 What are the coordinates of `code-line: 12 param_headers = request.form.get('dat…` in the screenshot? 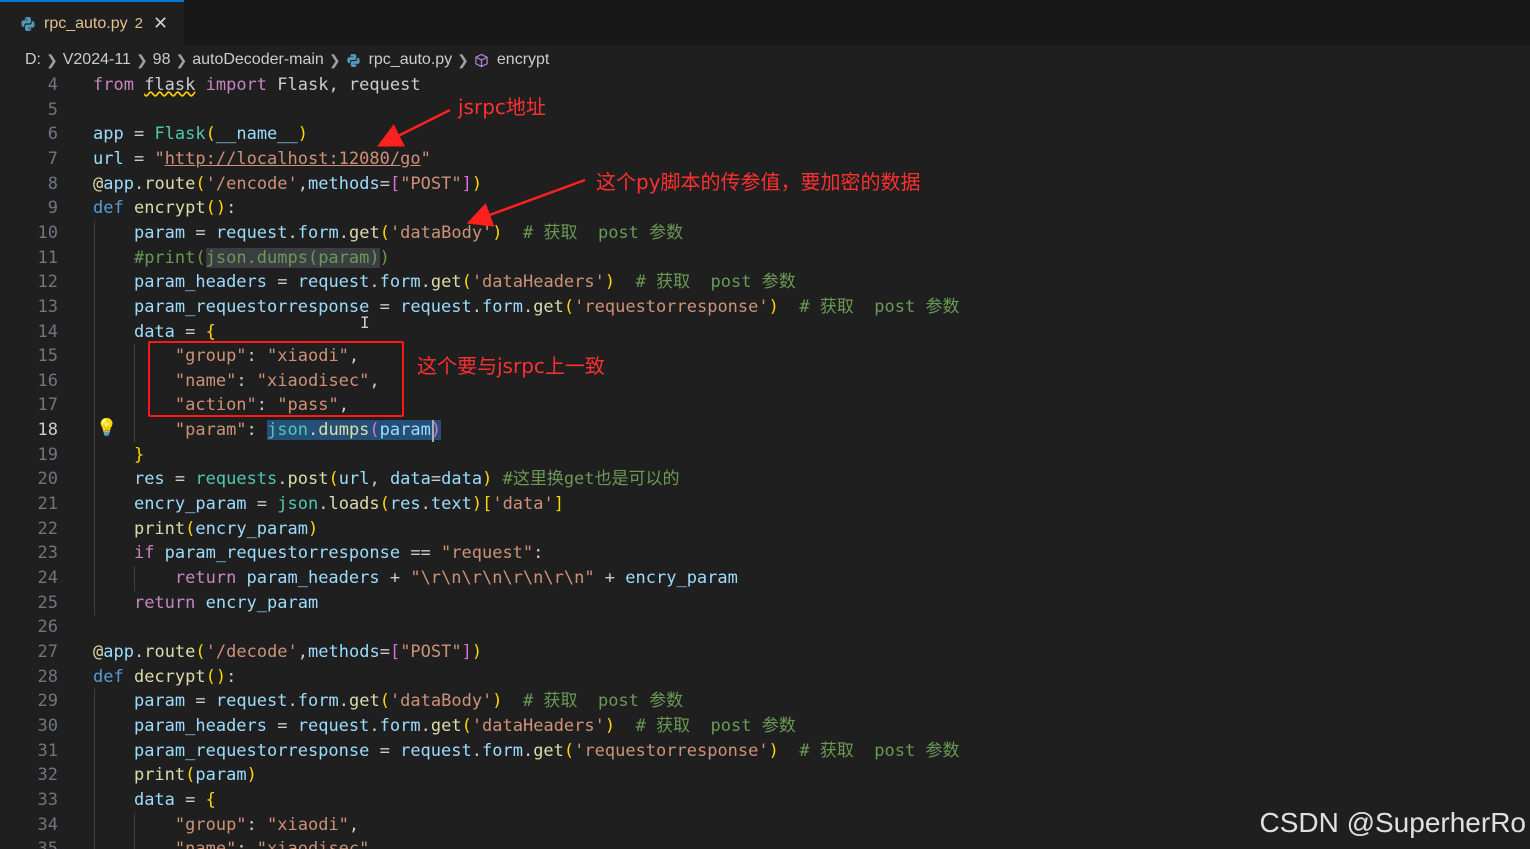 It's located at (765, 282).